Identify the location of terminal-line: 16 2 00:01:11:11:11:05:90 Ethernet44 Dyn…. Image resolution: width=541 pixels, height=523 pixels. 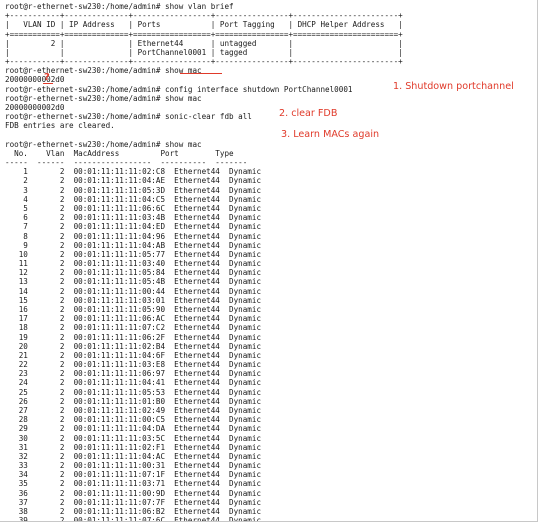
(133, 309).